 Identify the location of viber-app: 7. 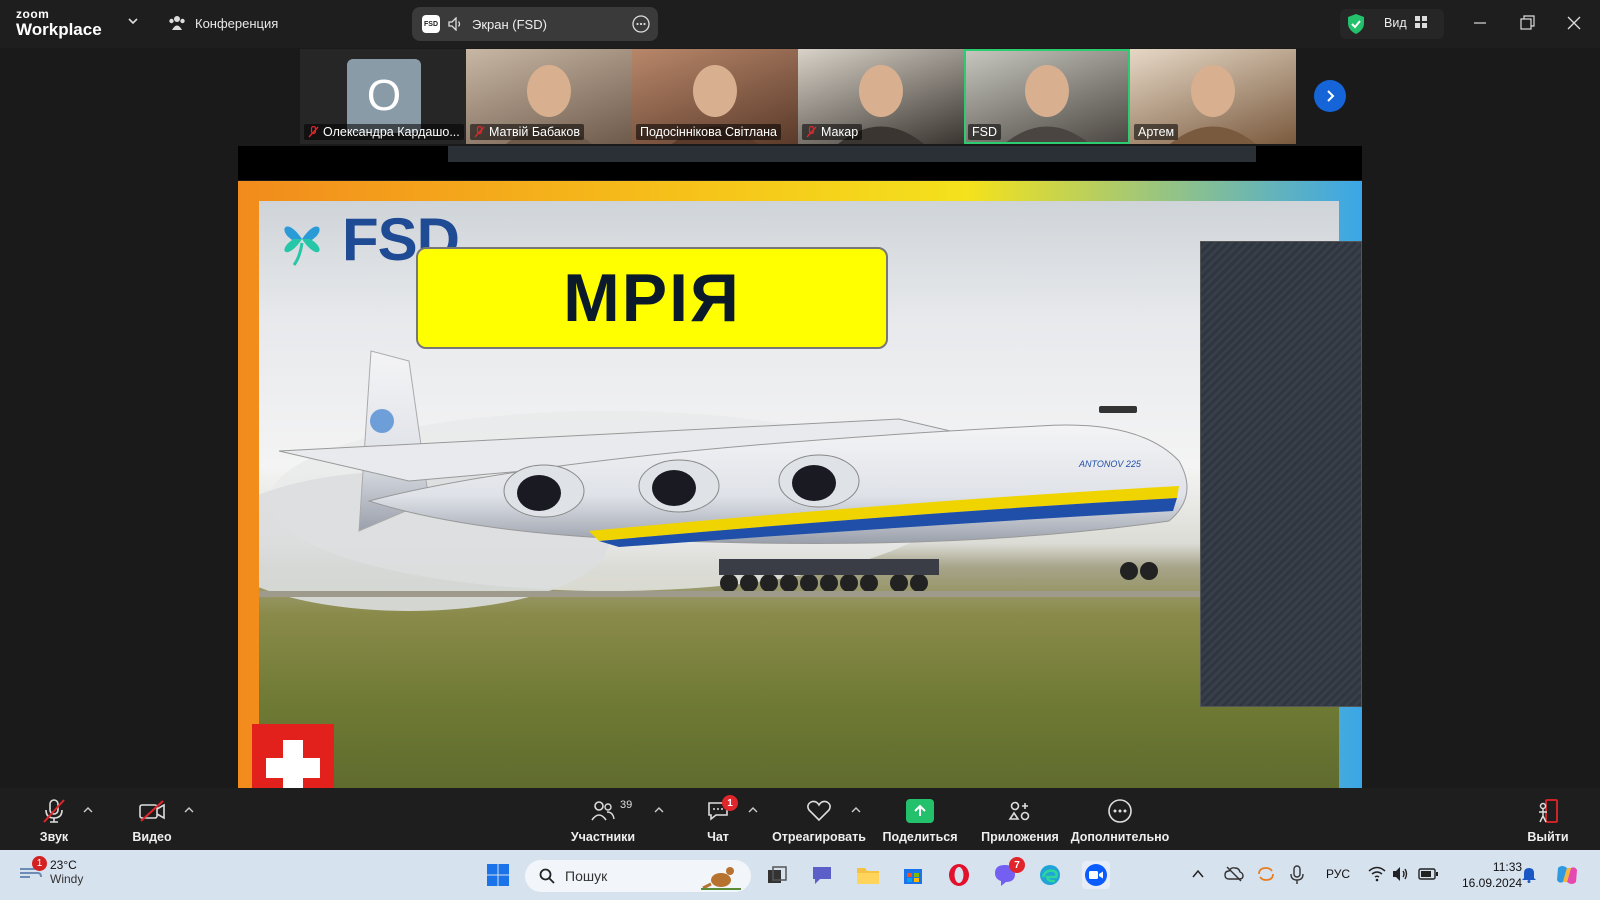
(1008, 873).